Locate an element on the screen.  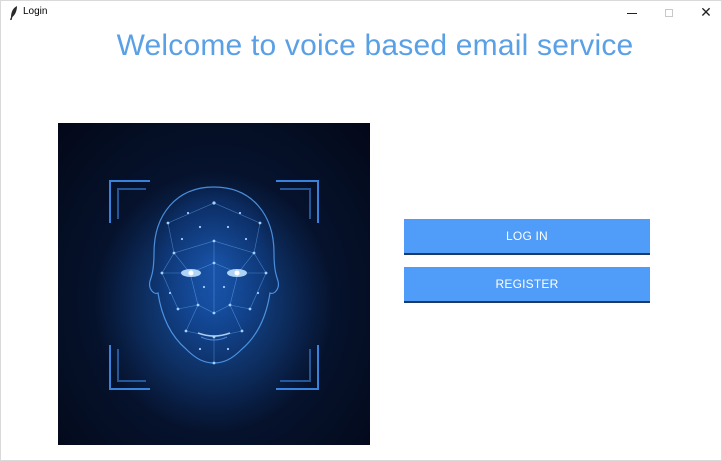
feather-icon is located at coordinates (13, 13).